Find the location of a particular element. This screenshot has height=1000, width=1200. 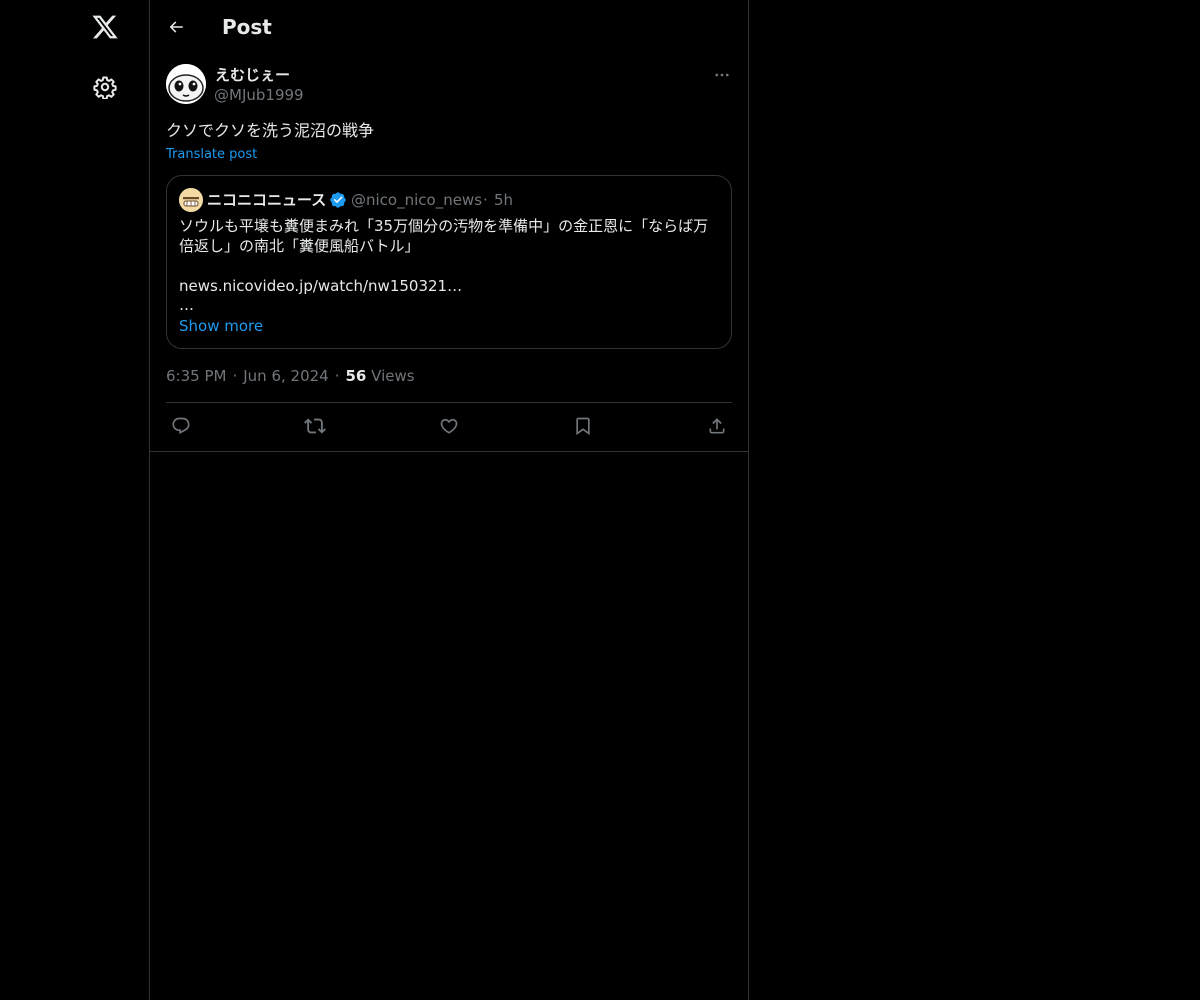

quote-author-handle: @nico_nico_news is located at coordinates (417, 200).